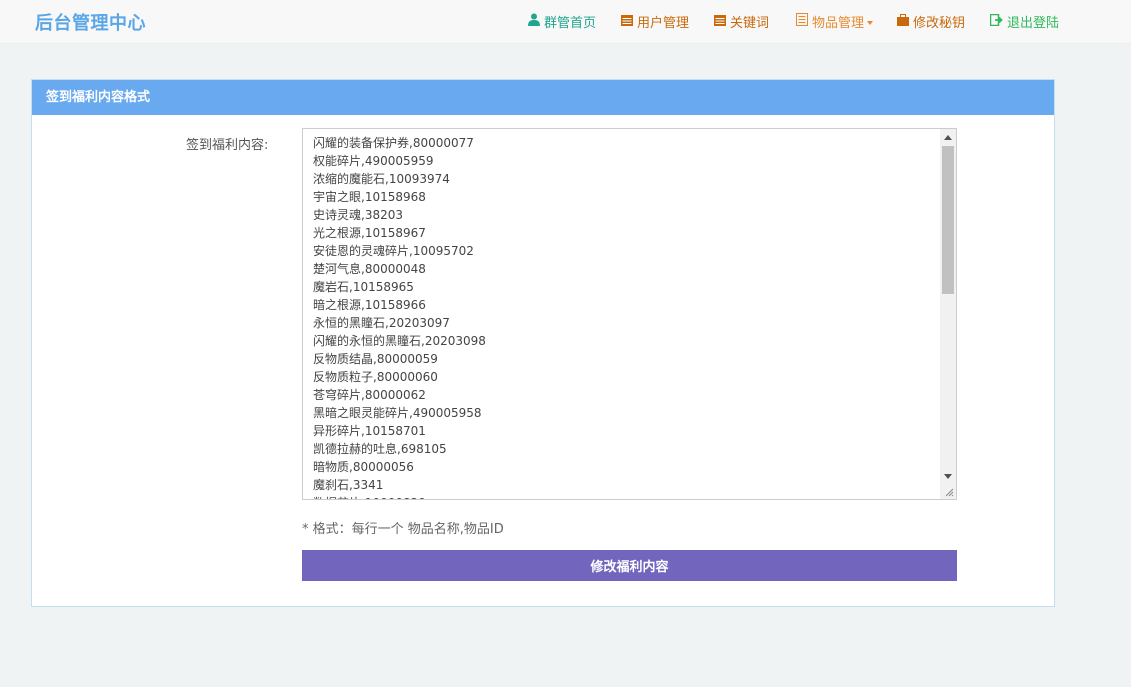 This screenshot has width=1131, height=687. What do you see at coordinates (363, 467) in the screenshot?
I see `textarea-line: 暗物质,80000056` at bounding box center [363, 467].